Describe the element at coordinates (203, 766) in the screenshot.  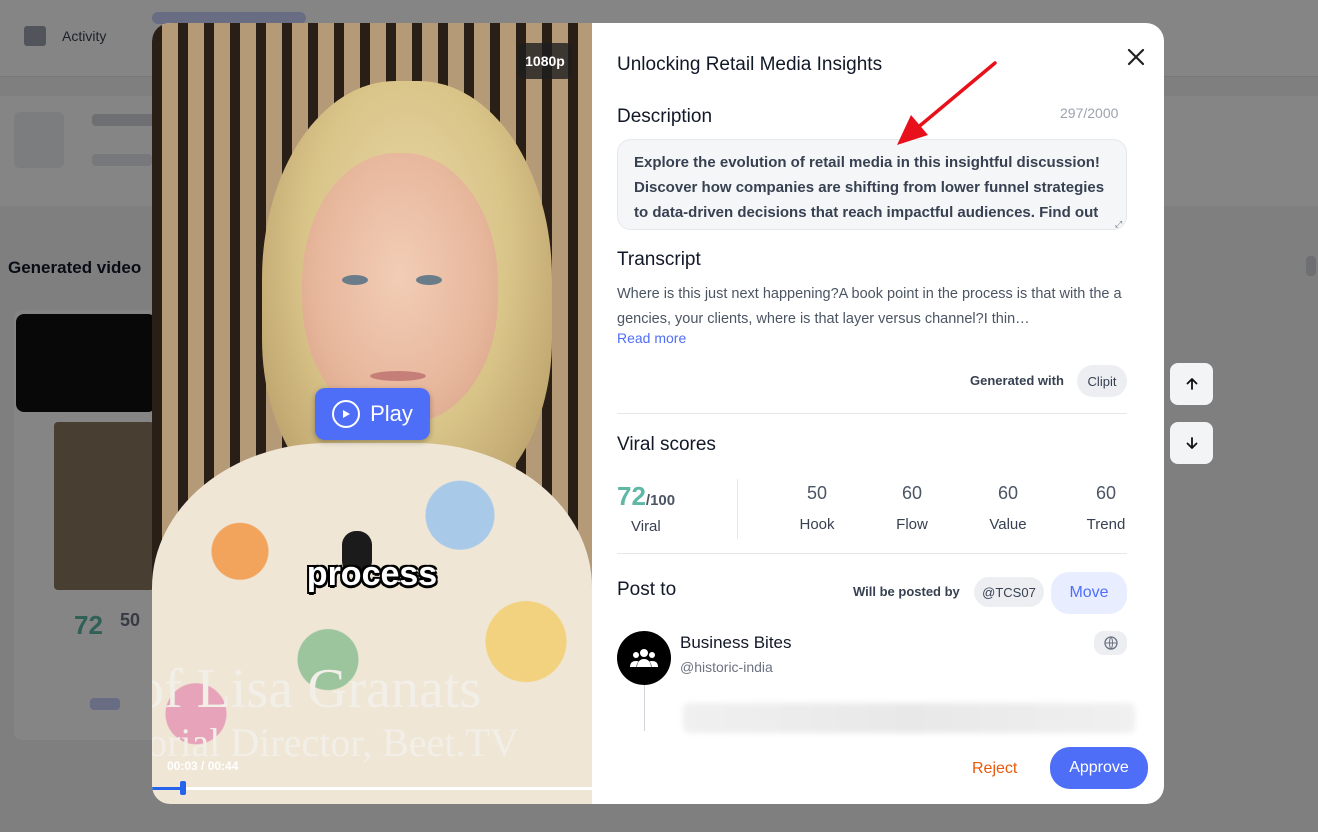
I see `video-time: 00:03 / 00:44` at that location.